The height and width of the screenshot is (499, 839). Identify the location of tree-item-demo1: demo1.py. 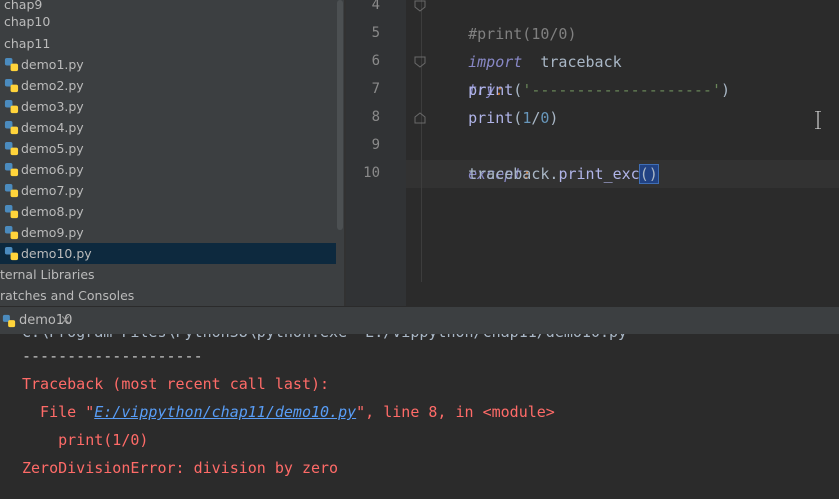
(172, 64).